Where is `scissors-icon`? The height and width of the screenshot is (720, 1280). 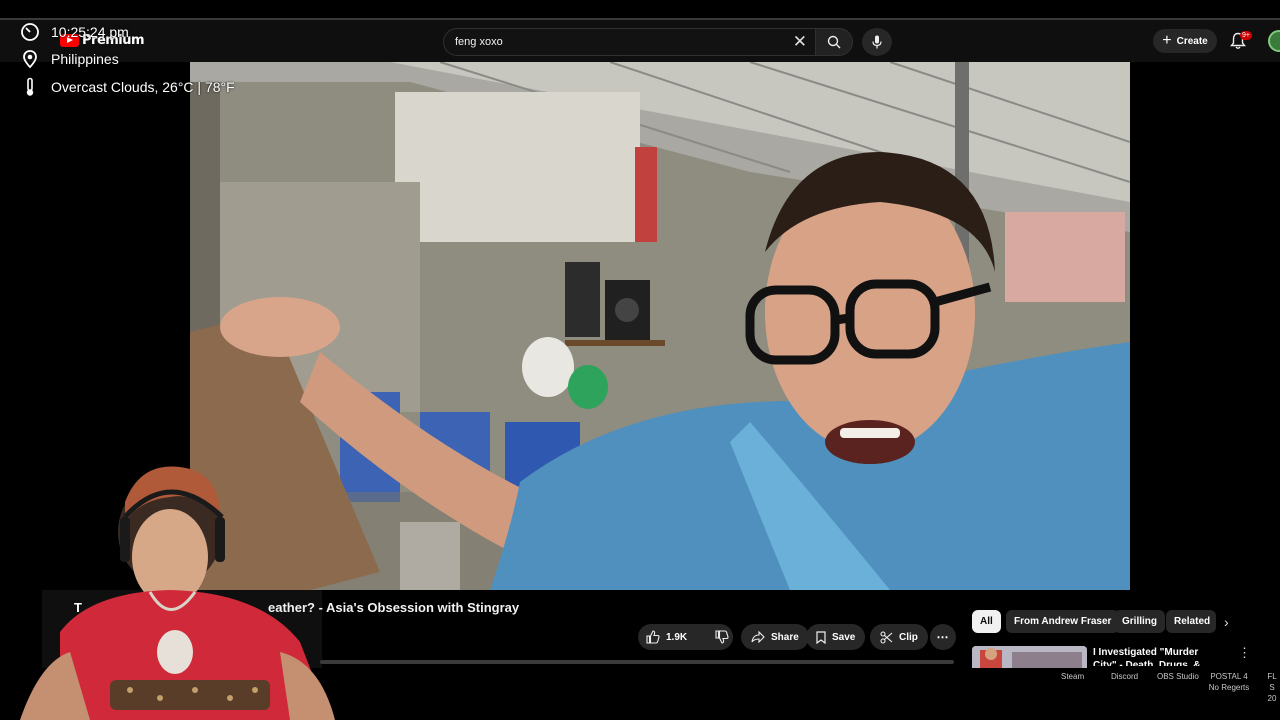 scissors-icon is located at coordinates (886, 637).